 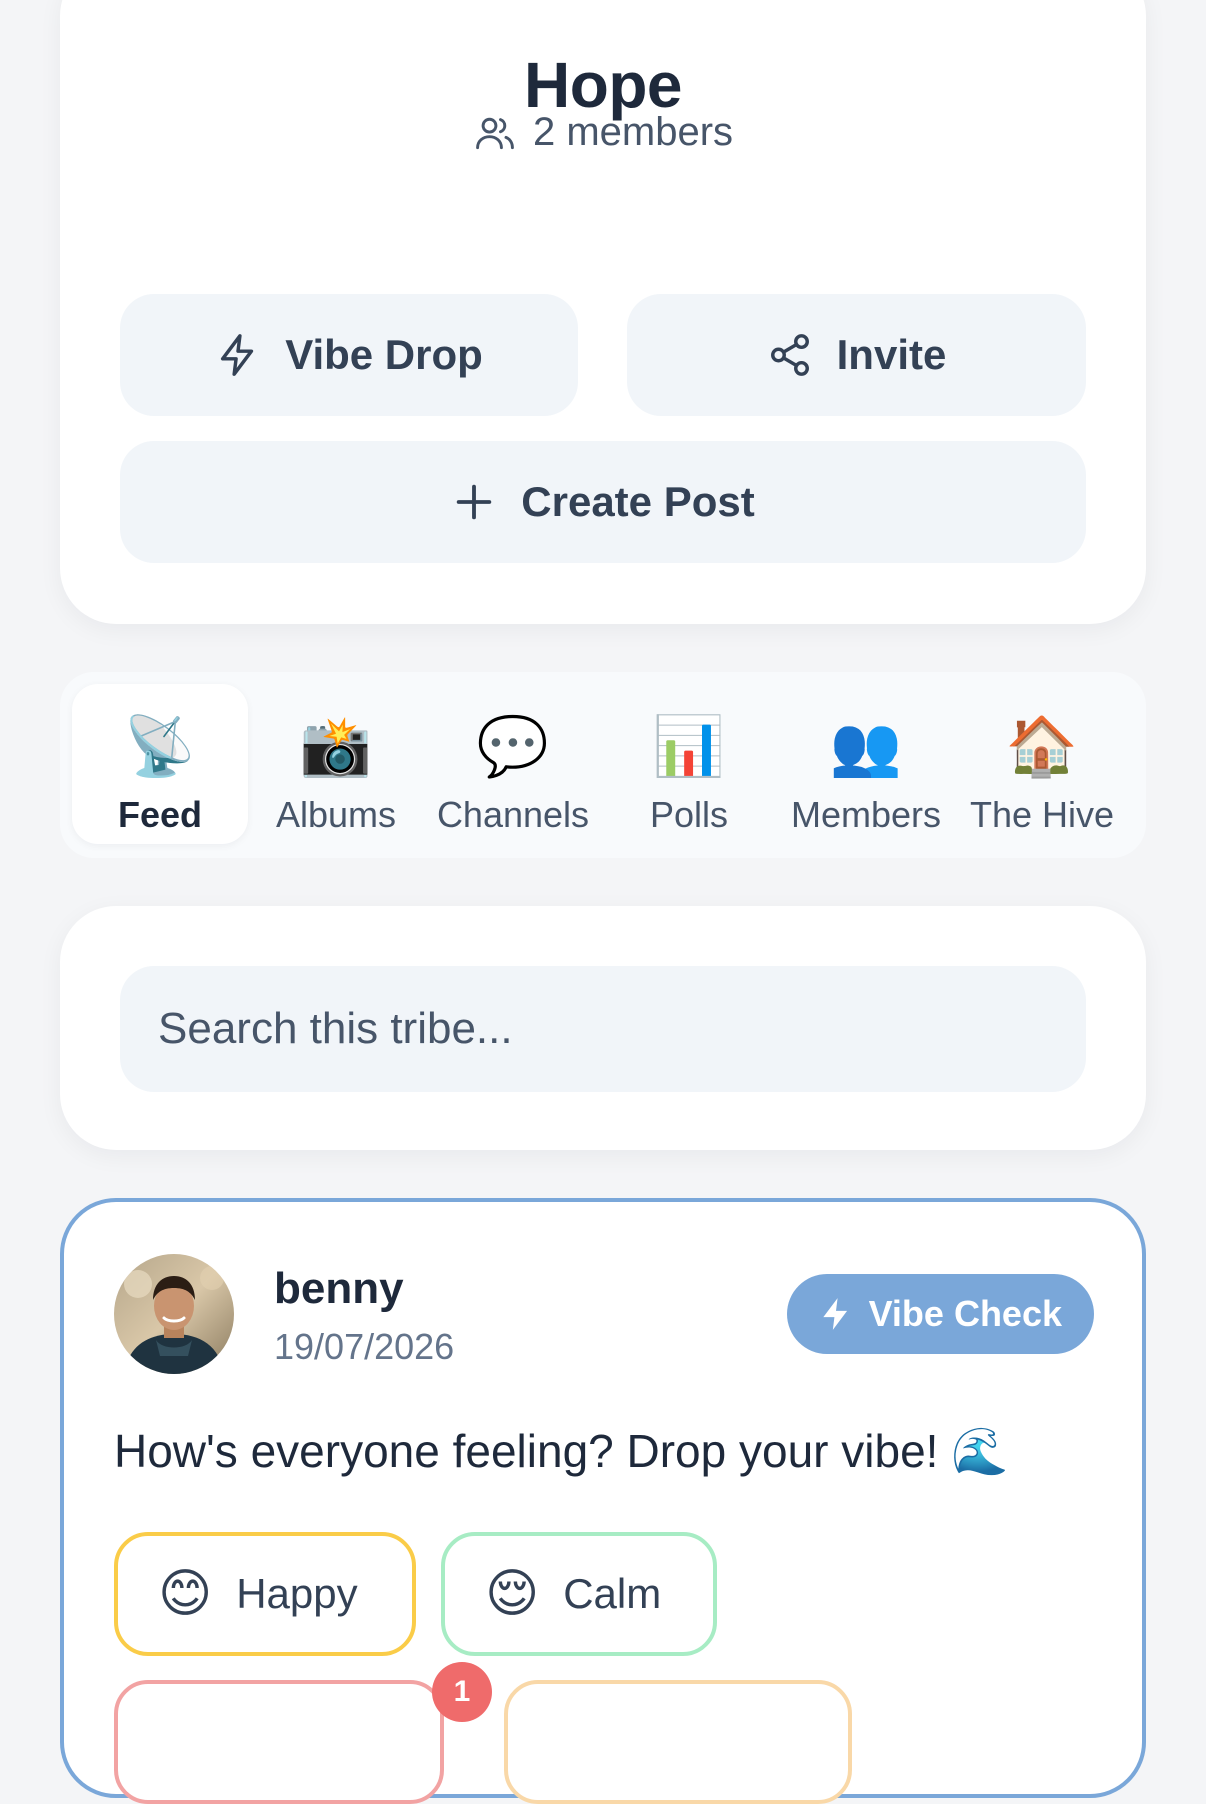 What do you see at coordinates (866, 746) in the screenshot?
I see `people-icon: 👥` at bounding box center [866, 746].